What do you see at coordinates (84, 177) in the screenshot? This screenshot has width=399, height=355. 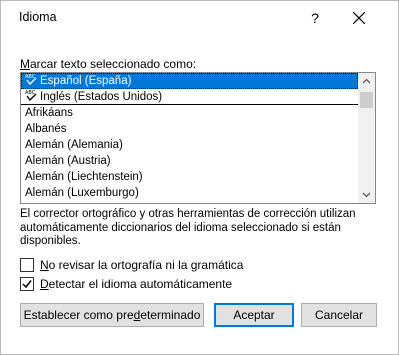 I see `language-name: Alemán (Liechtenstein)` at bounding box center [84, 177].